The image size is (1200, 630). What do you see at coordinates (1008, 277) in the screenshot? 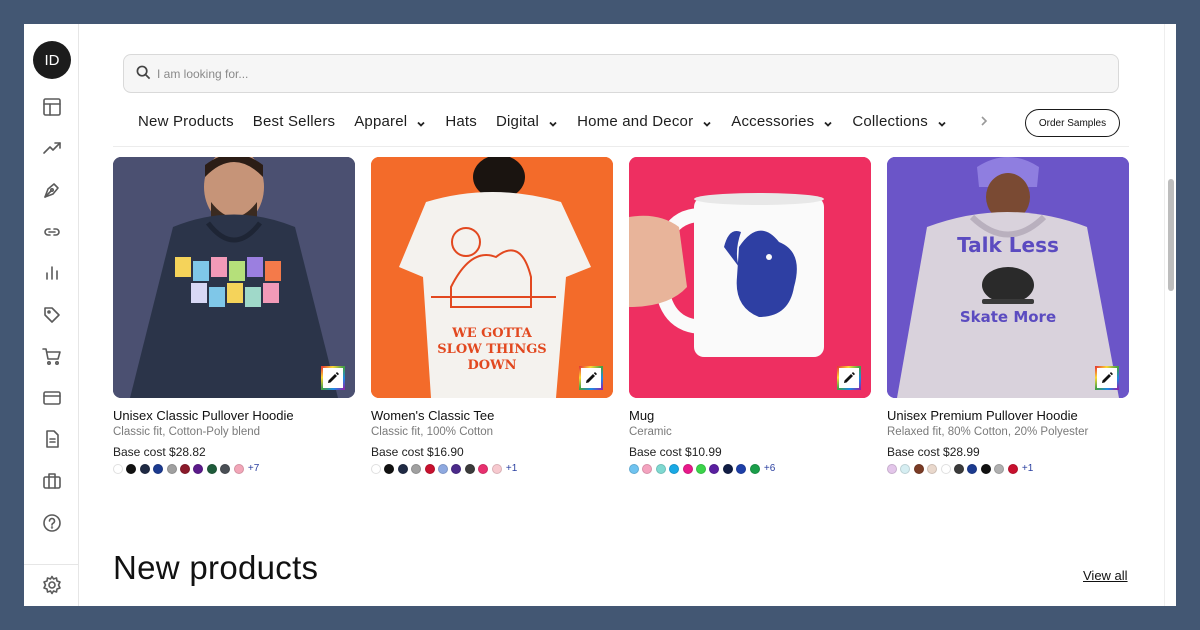
I see `product-image: Talk Less Skate More` at bounding box center [1008, 277].